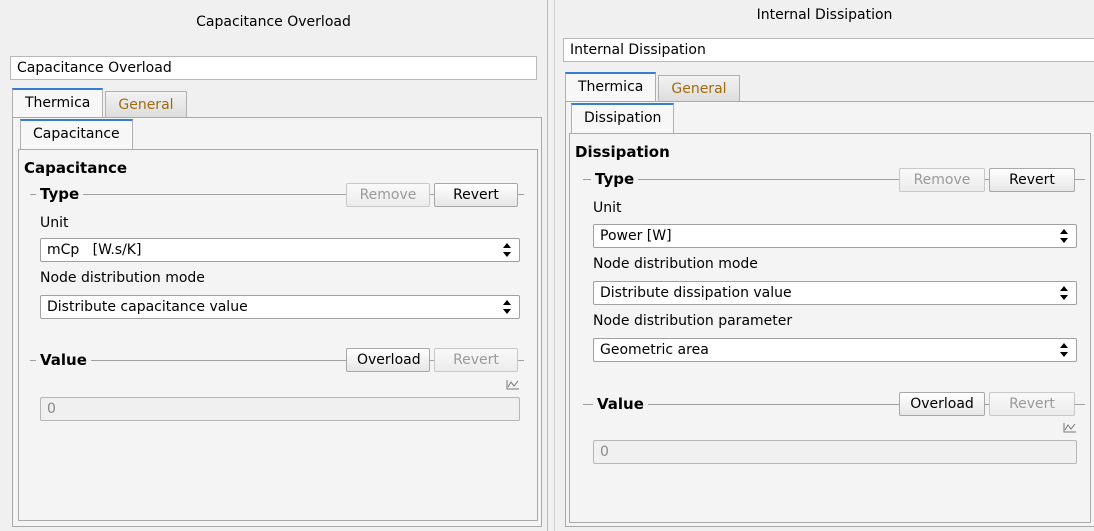 Image resolution: width=1094 pixels, height=531 pixels. I want to click on param-select: Geometric area, so click(835, 350).